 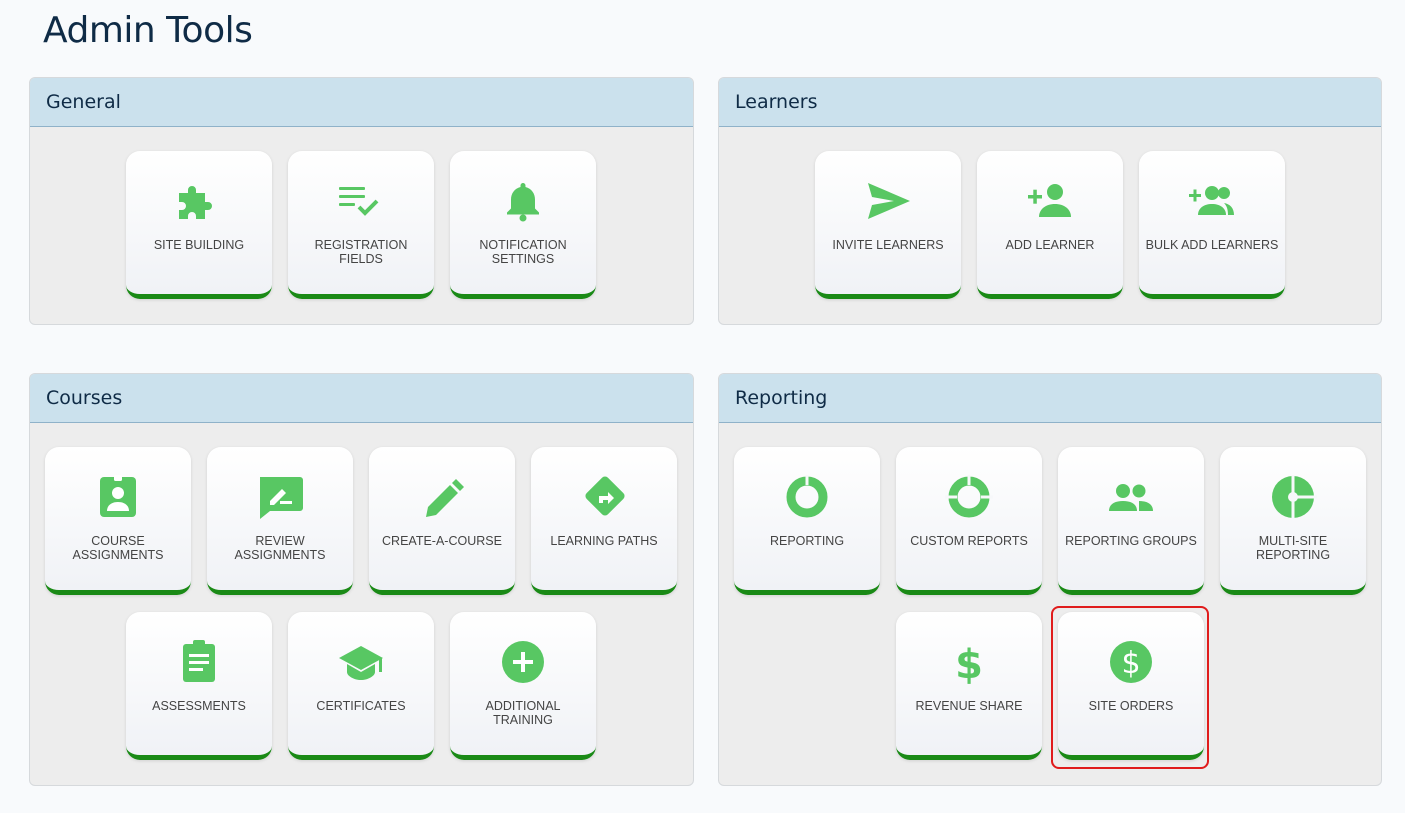 I want to click on plus-circle-icon, so click(x=523, y=662).